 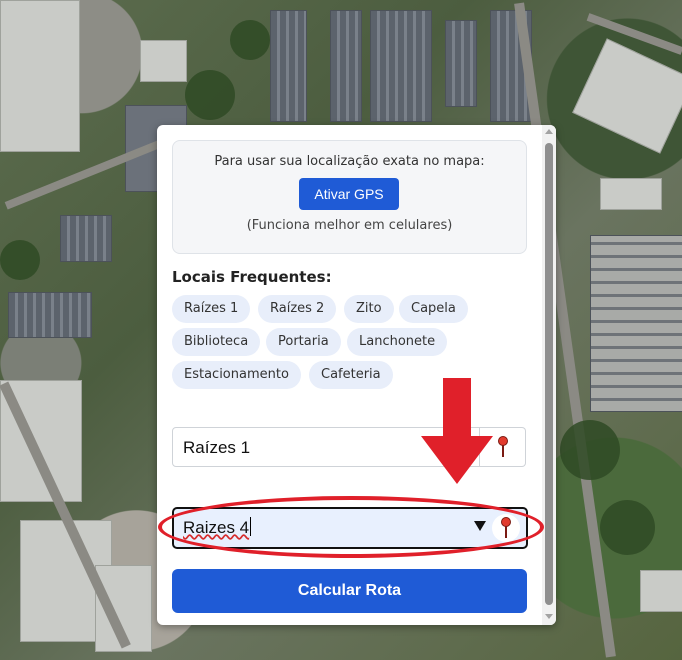 I want to click on chip-portaria: Portaria, so click(x=303, y=342).